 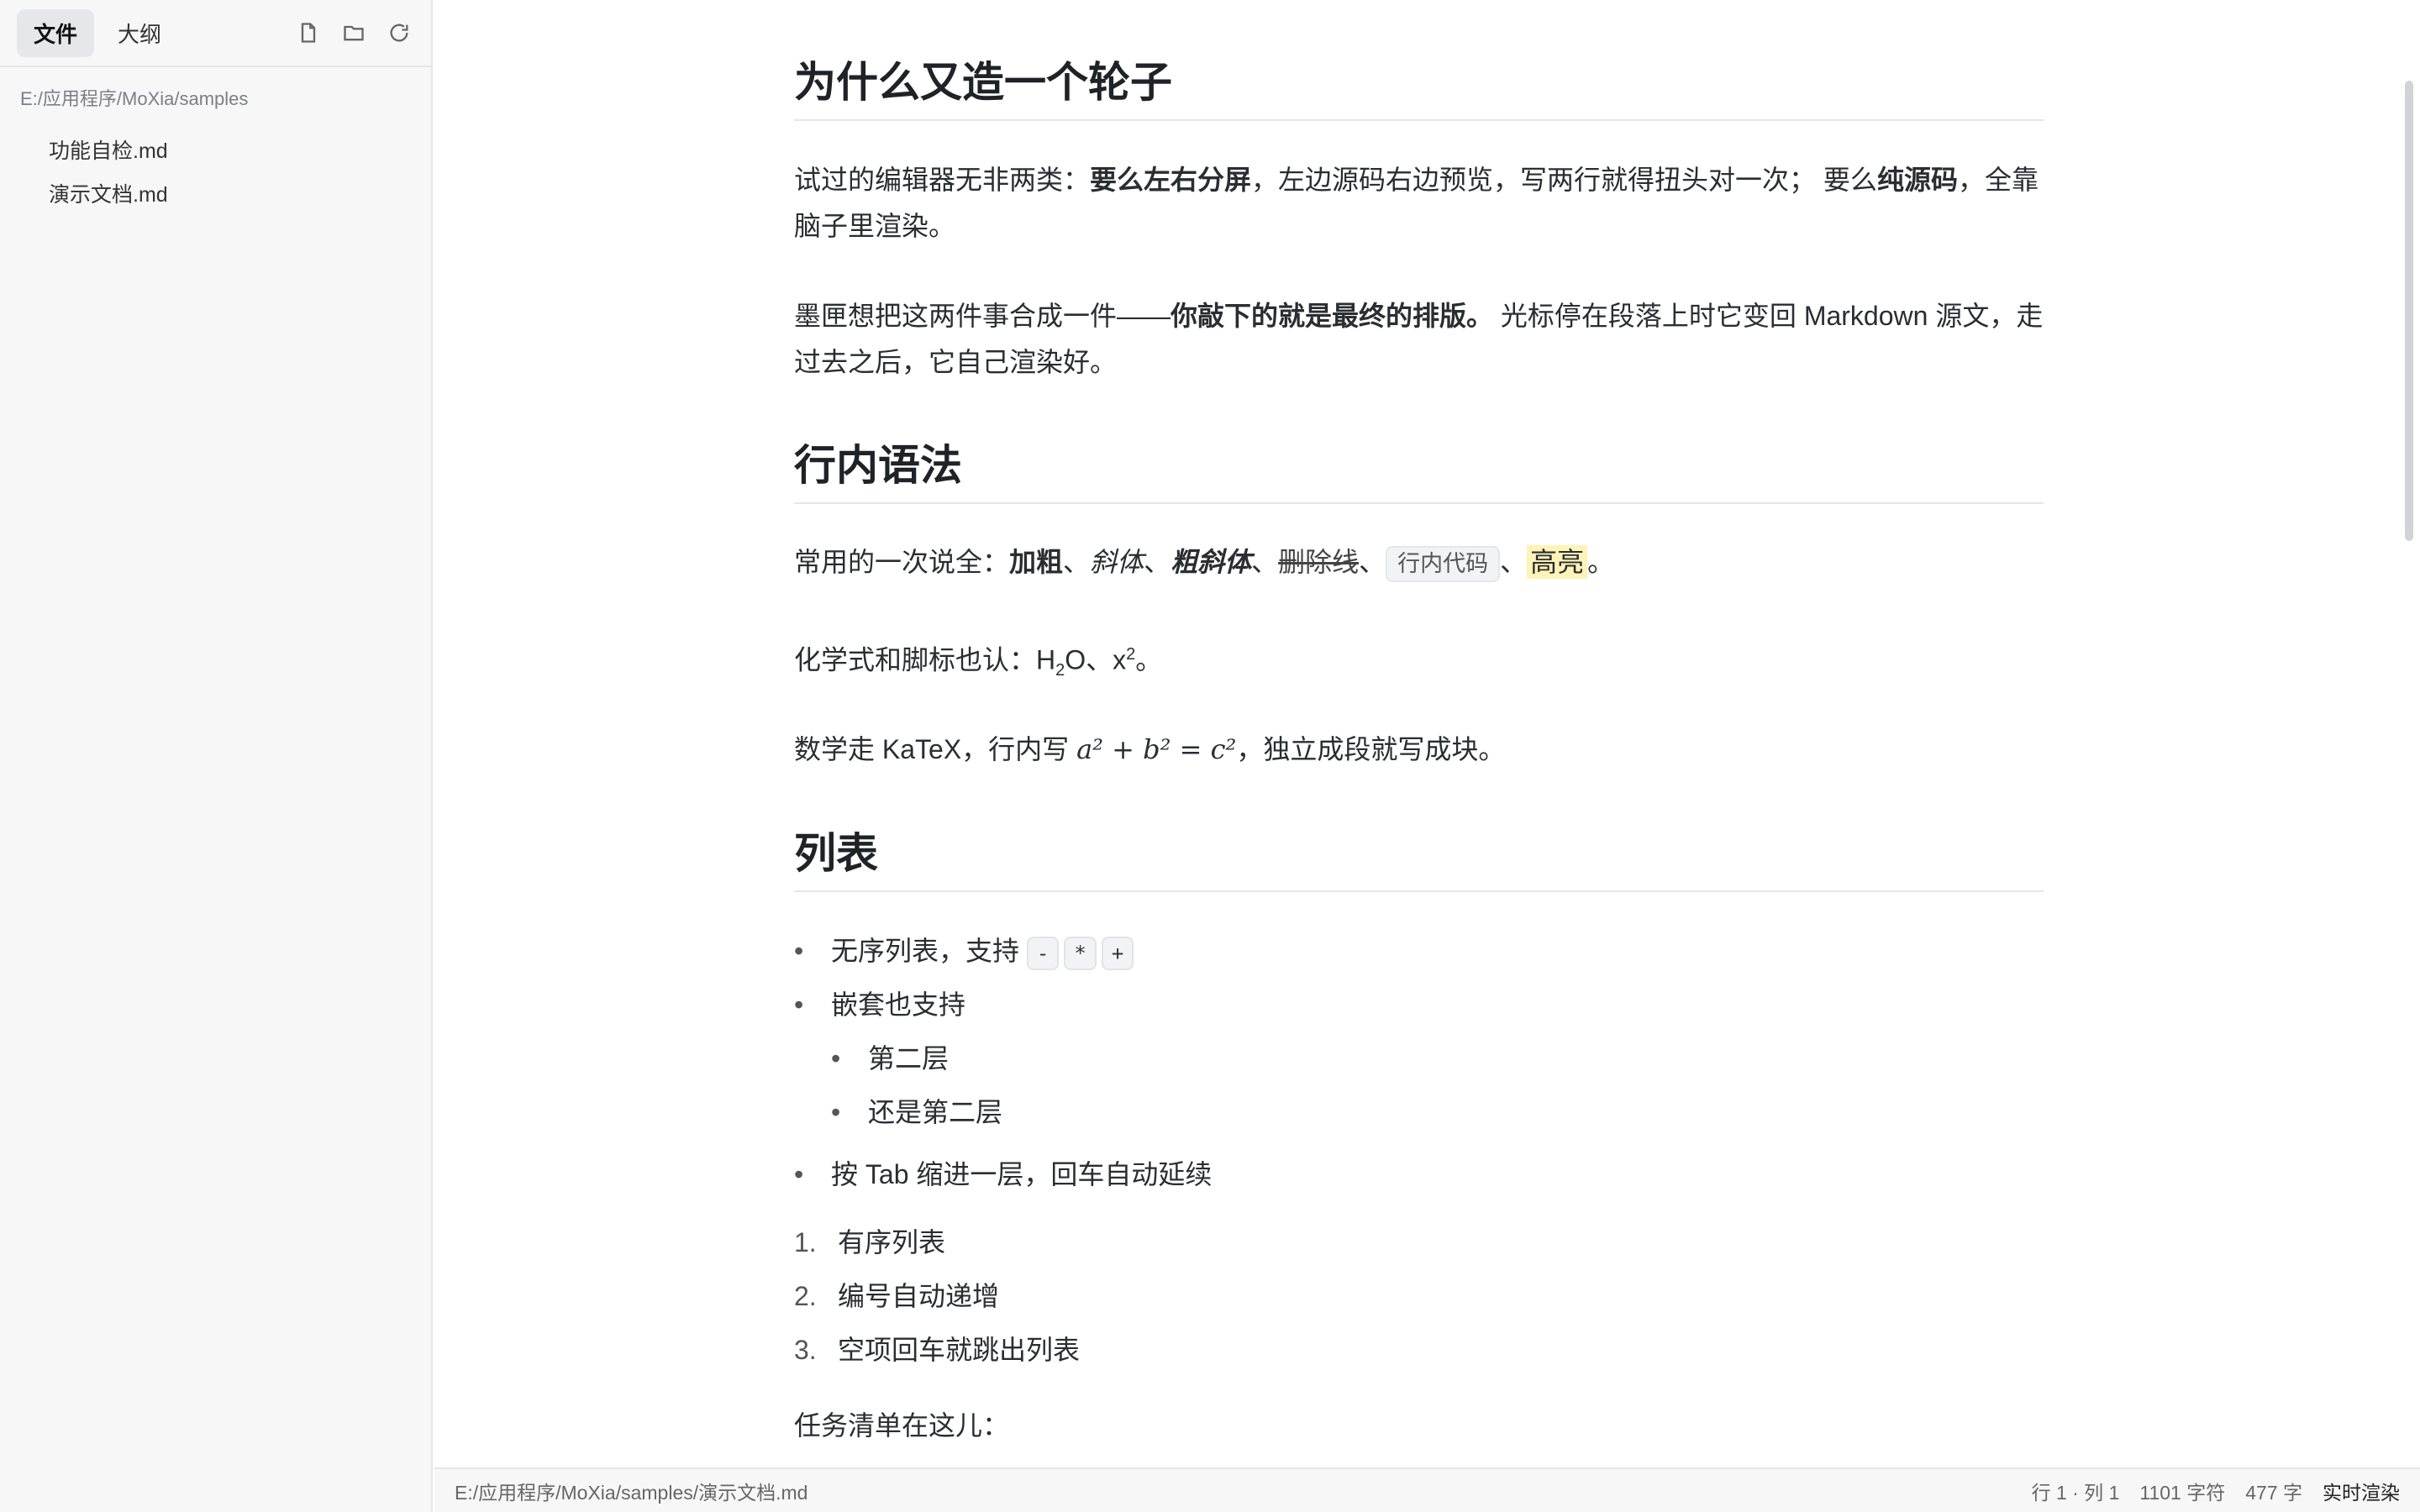 I want to click on inline-math: a² + b² = c², so click(x=1156, y=749).